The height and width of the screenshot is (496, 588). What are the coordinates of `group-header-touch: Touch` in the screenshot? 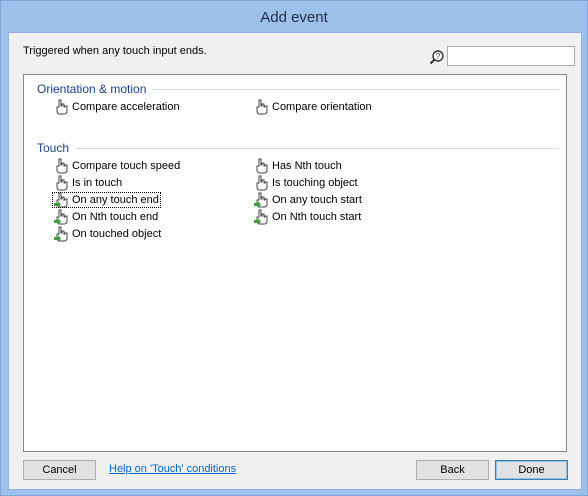 It's located at (298, 148).